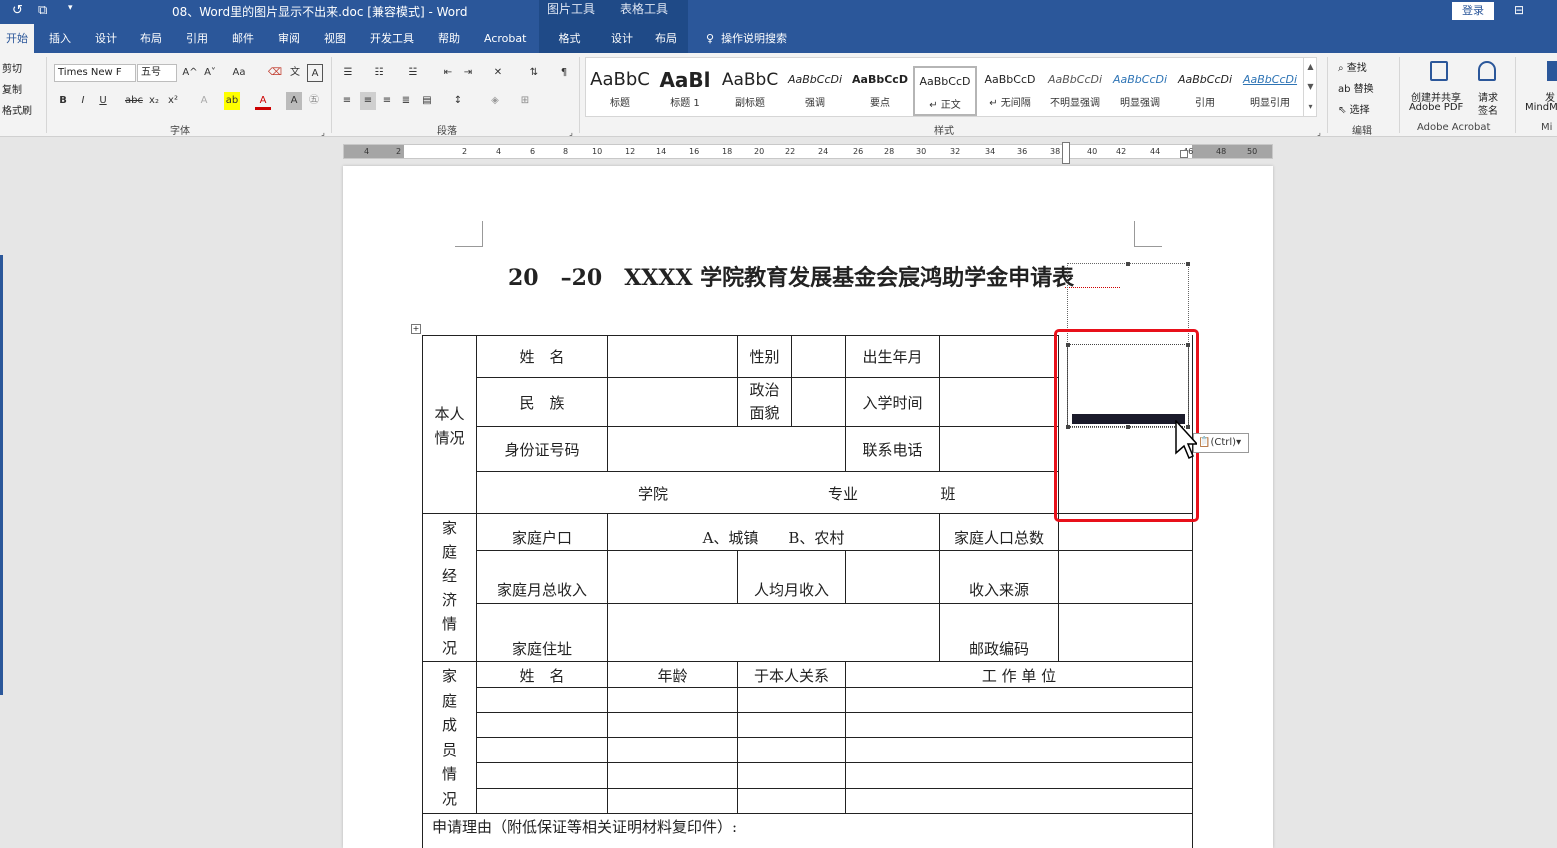  I want to click on replace-label: 替换, so click(1363, 89).